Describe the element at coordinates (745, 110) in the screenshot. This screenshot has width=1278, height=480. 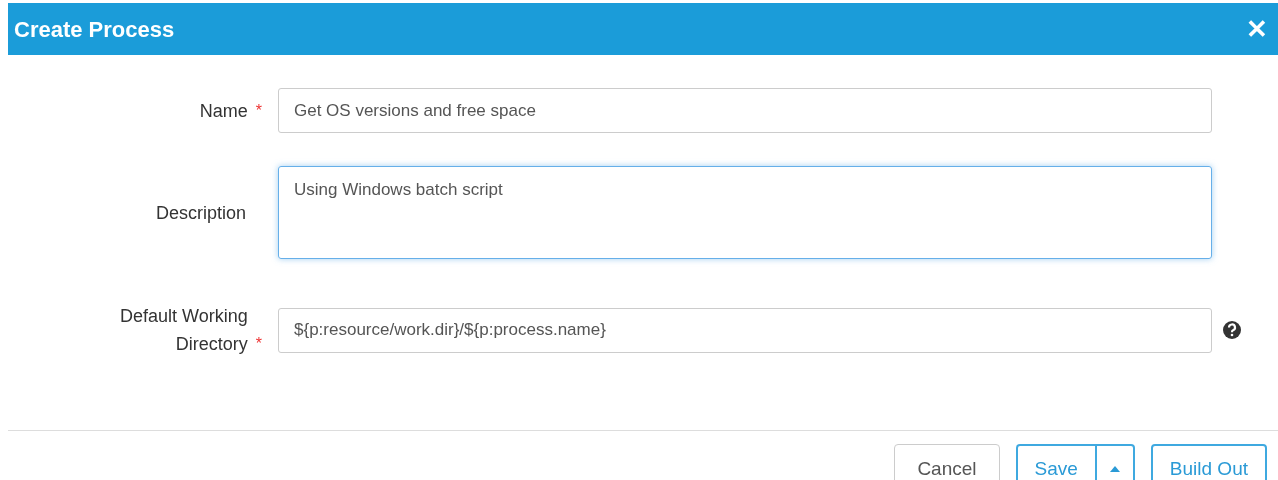
I see `text-field: Get OS versions and free space` at that location.